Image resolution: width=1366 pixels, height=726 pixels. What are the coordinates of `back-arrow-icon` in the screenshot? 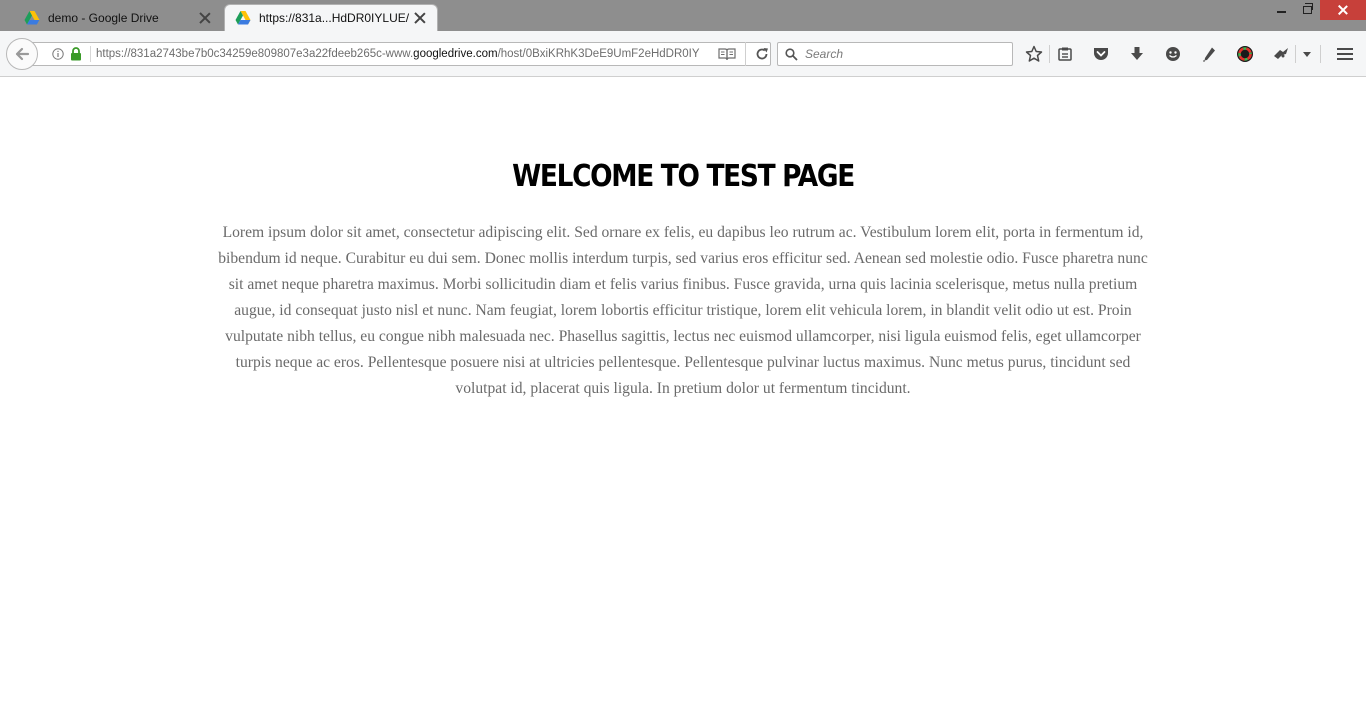 It's located at (22, 54).